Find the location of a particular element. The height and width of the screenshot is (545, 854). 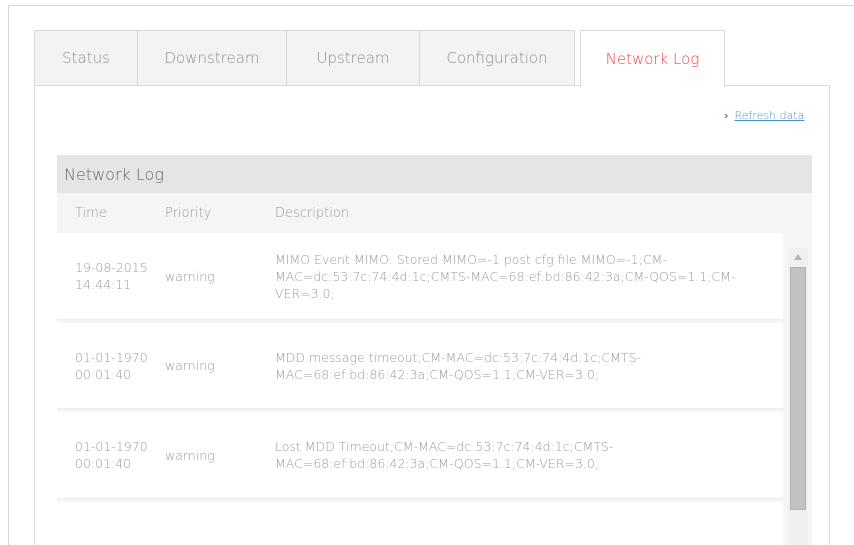

tab-network-log: Network Log is located at coordinates (652, 58).